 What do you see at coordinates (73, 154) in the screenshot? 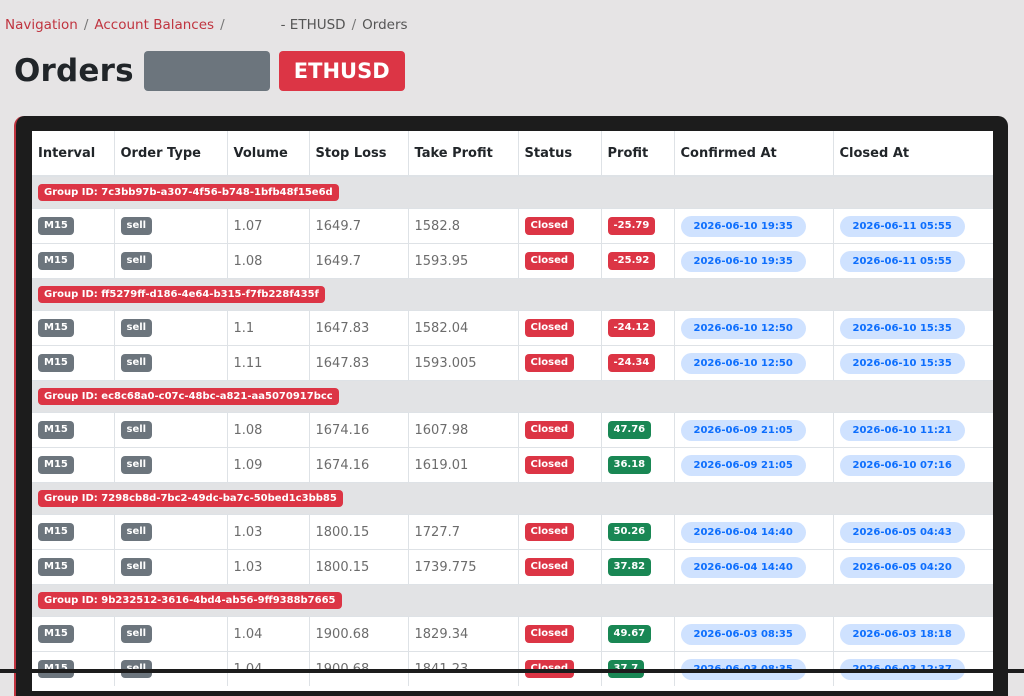
I see `column-header-interval: Interval` at bounding box center [73, 154].